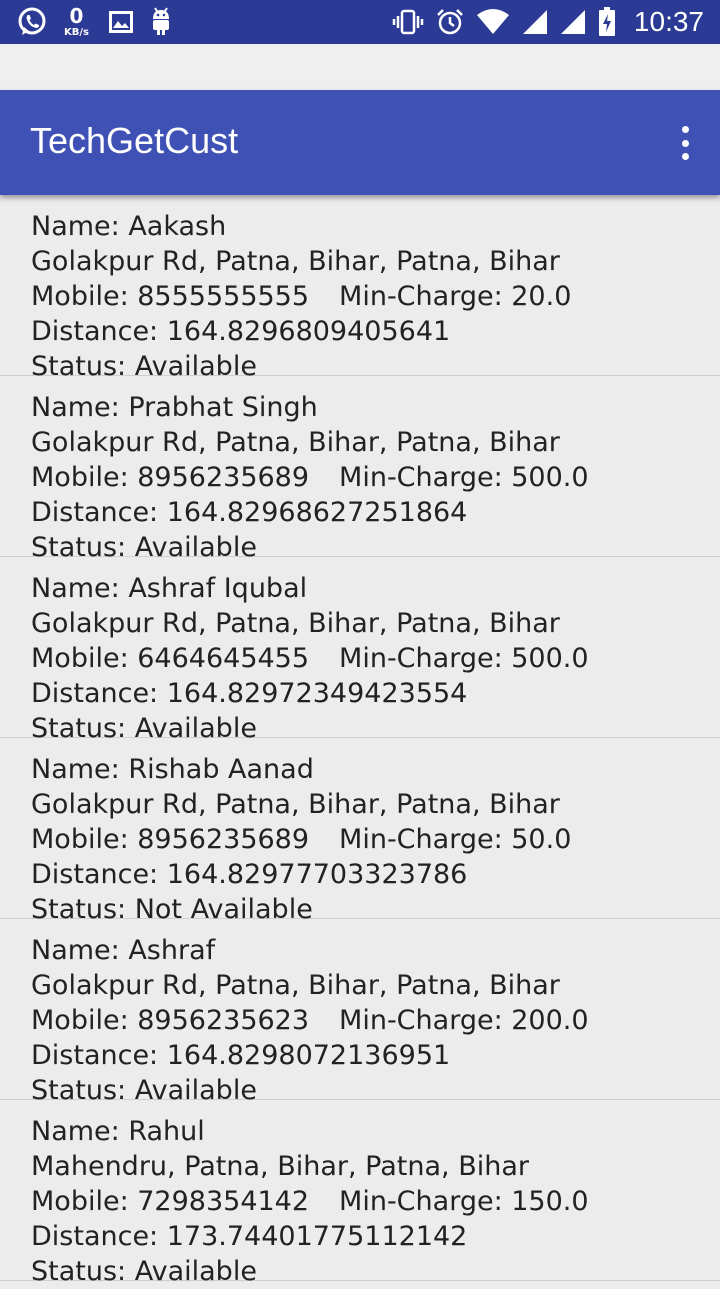 The image size is (720, 1289). What do you see at coordinates (493, 22) in the screenshot?
I see `wifi-icon` at bounding box center [493, 22].